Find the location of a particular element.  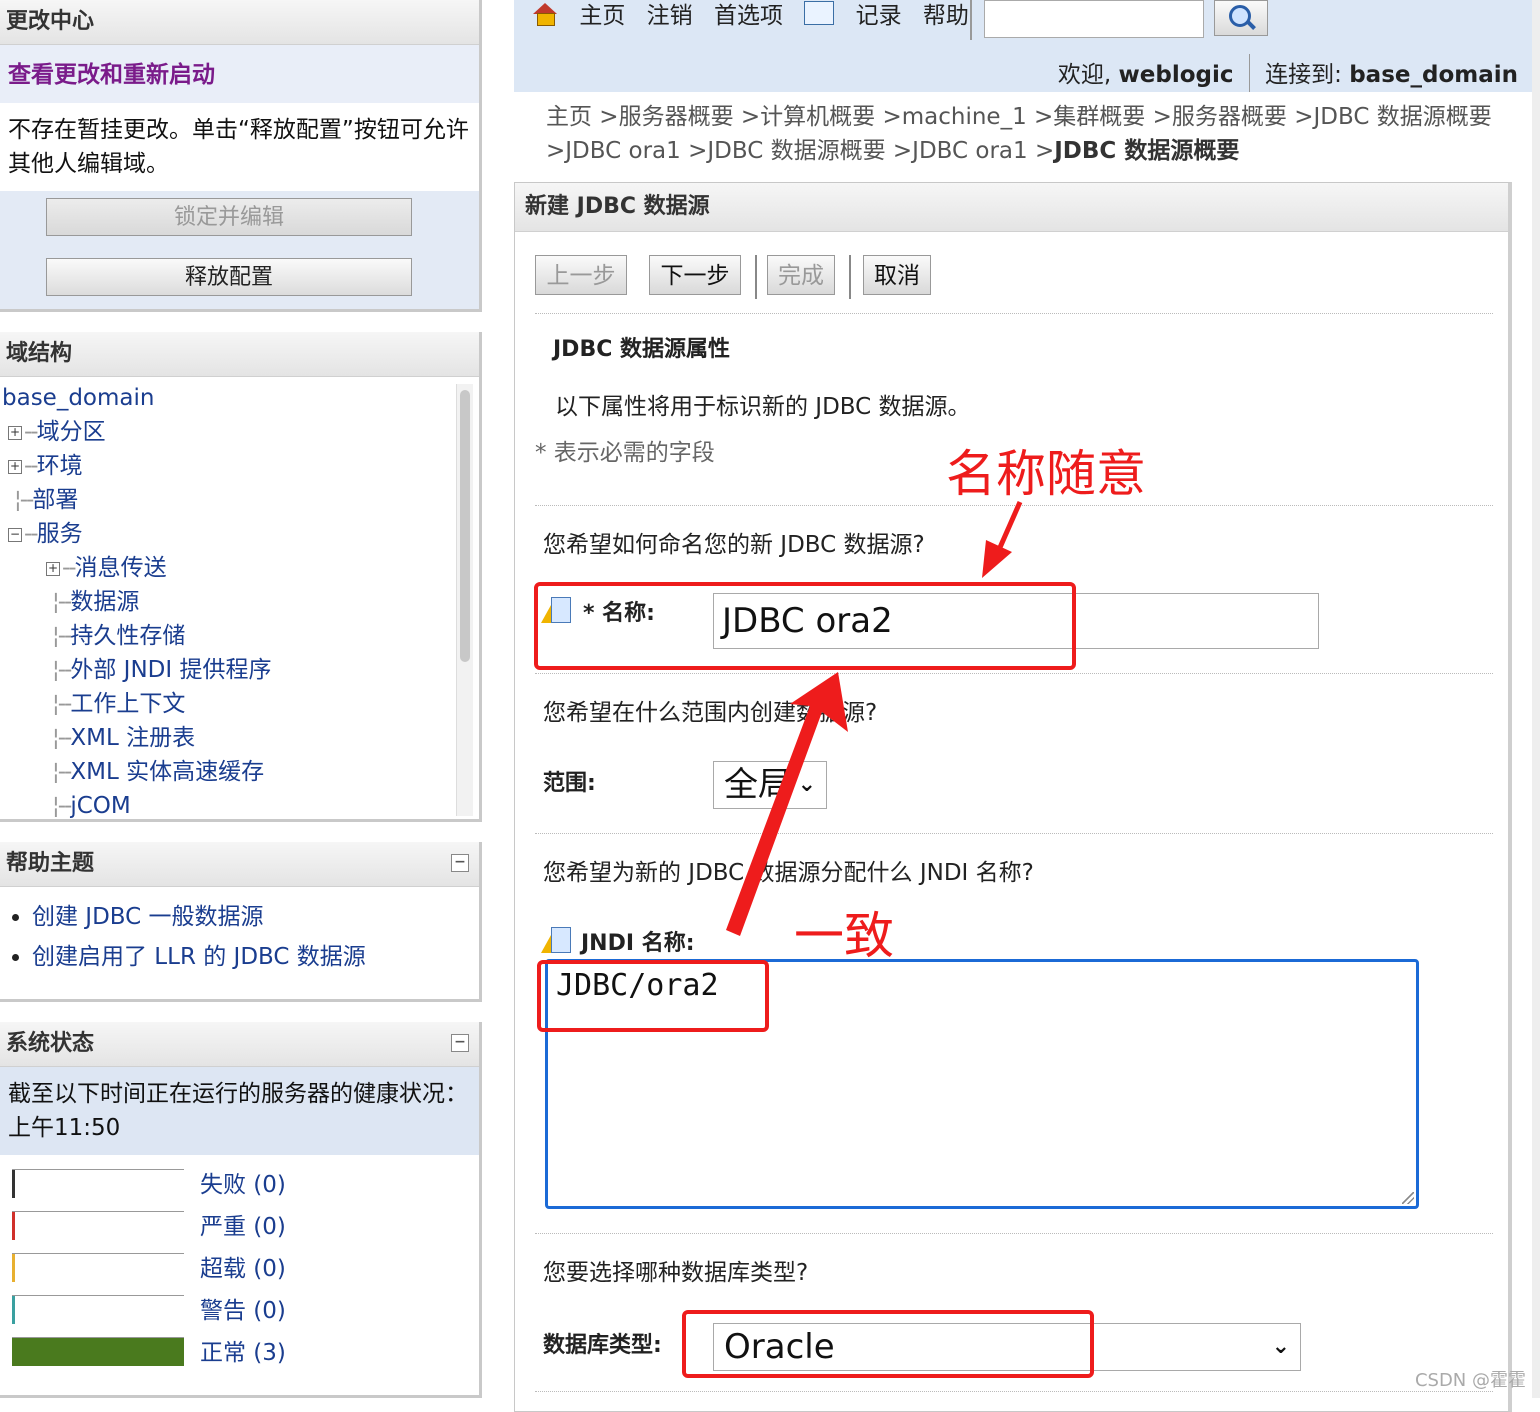

section-title: JDBC 数据源属性 is located at coordinates (642, 349).